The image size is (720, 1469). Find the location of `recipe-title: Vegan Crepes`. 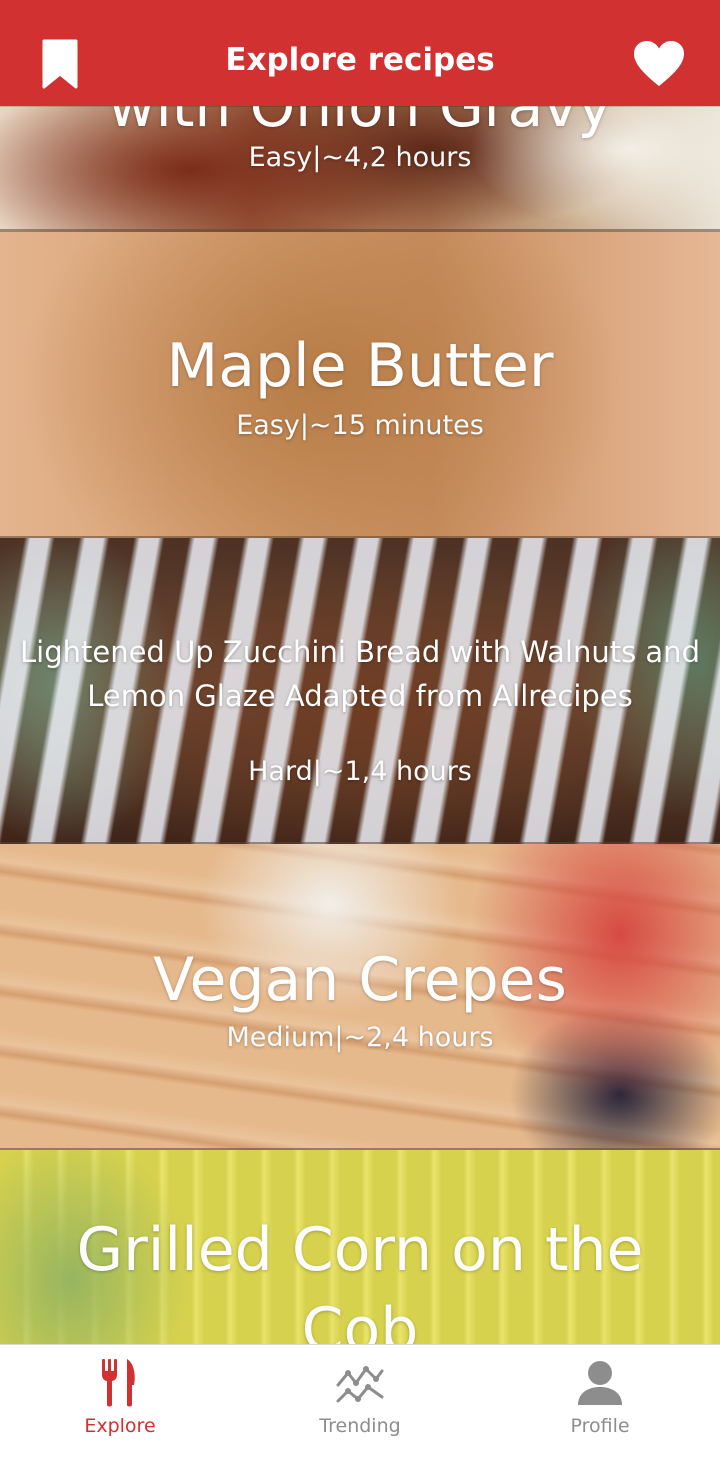

recipe-title: Vegan Crepes is located at coordinates (360, 980).